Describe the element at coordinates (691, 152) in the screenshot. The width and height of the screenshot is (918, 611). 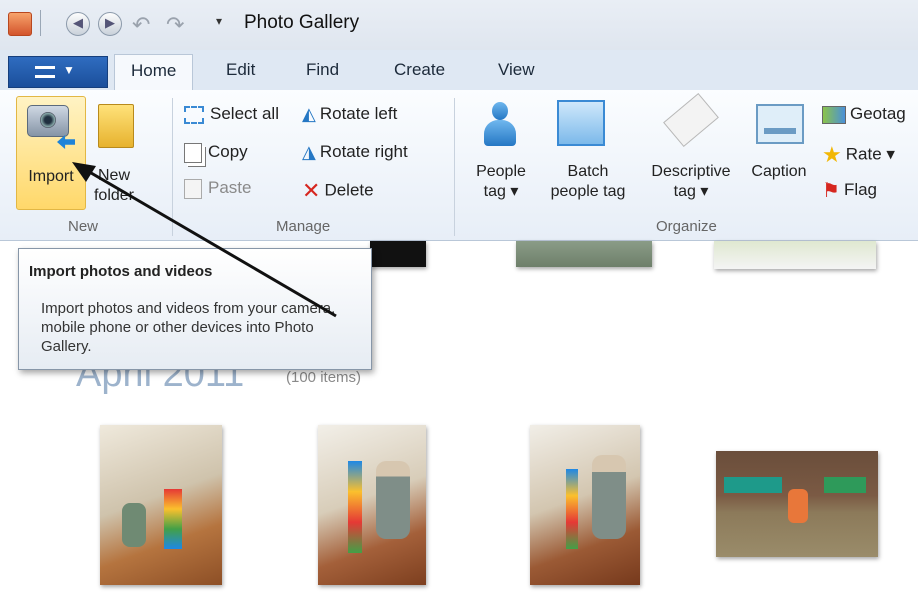
I see `descriptive-tag-button: Descriptive tag ▾` at that location.